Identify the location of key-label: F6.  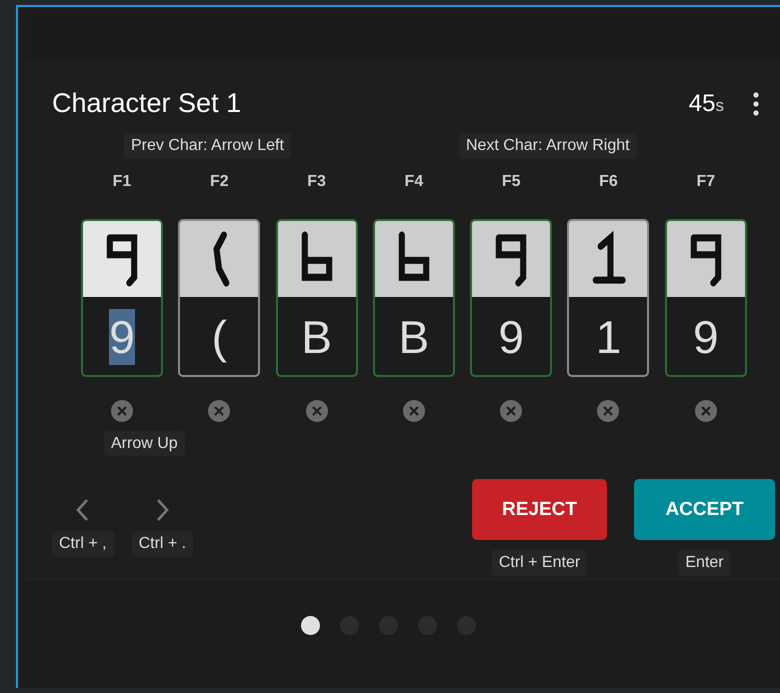
(608, 182).